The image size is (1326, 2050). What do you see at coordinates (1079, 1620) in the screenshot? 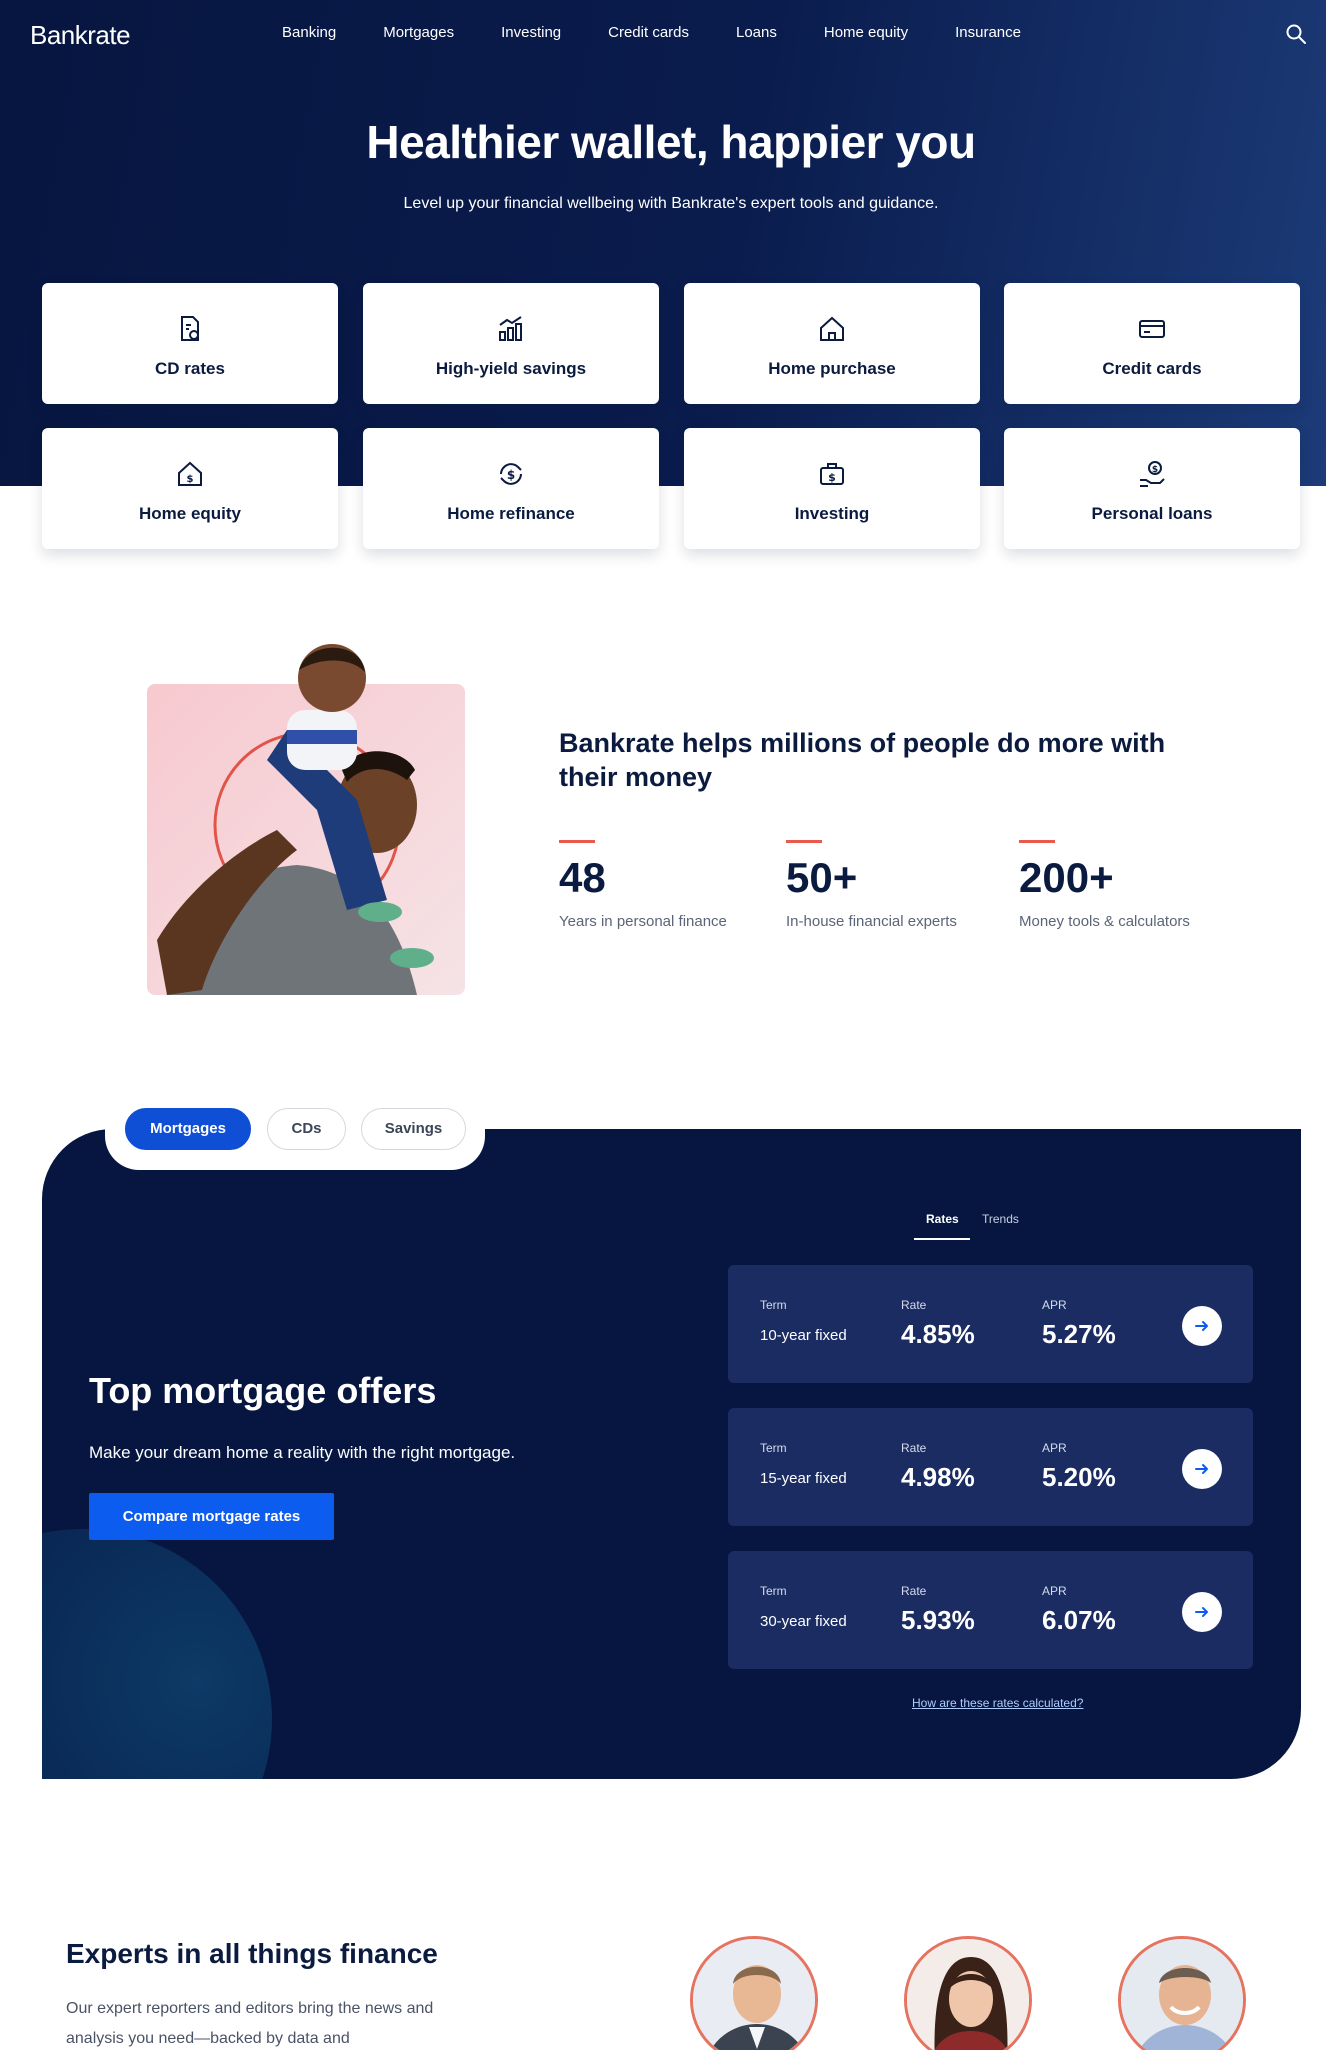
I see `apr-value: 6.07%` at bounding box center [1079, 1620].